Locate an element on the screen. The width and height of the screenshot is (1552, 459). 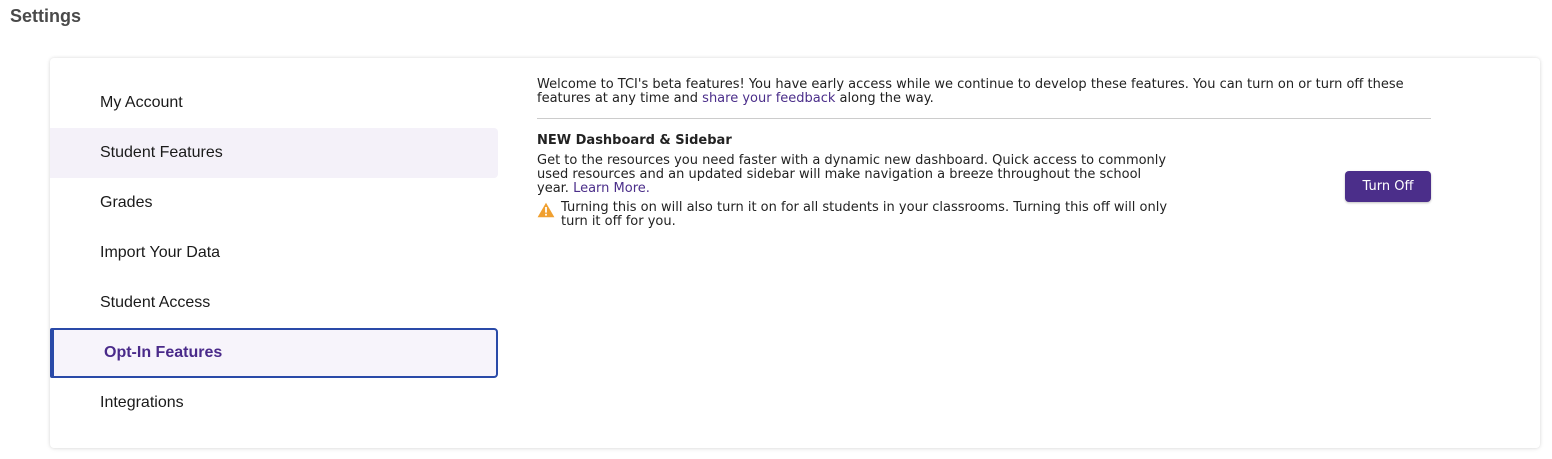
learn-more-link: Learn More. is located at coordinates (611, 188).